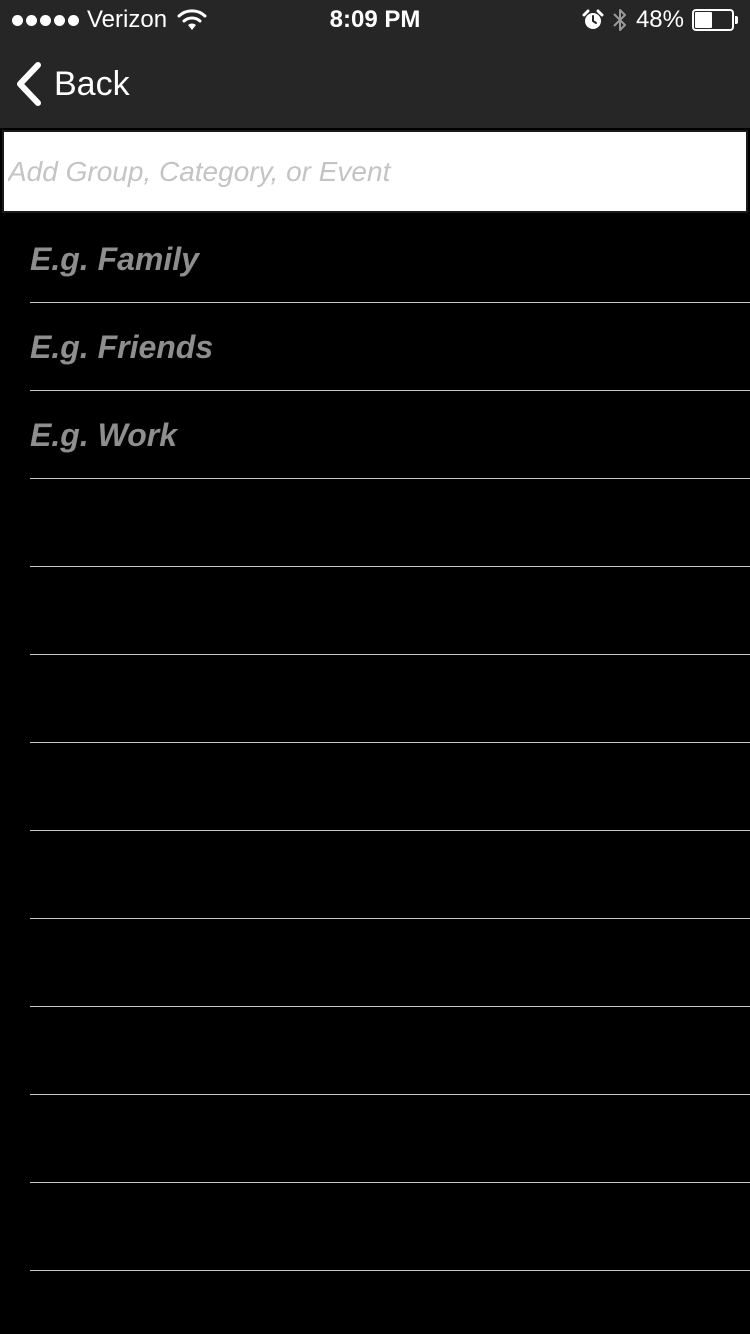  What do you see at coordinates (619, 20) in the screenshot?
I see `bluetooth-icon` at bounding box center [619, 20].